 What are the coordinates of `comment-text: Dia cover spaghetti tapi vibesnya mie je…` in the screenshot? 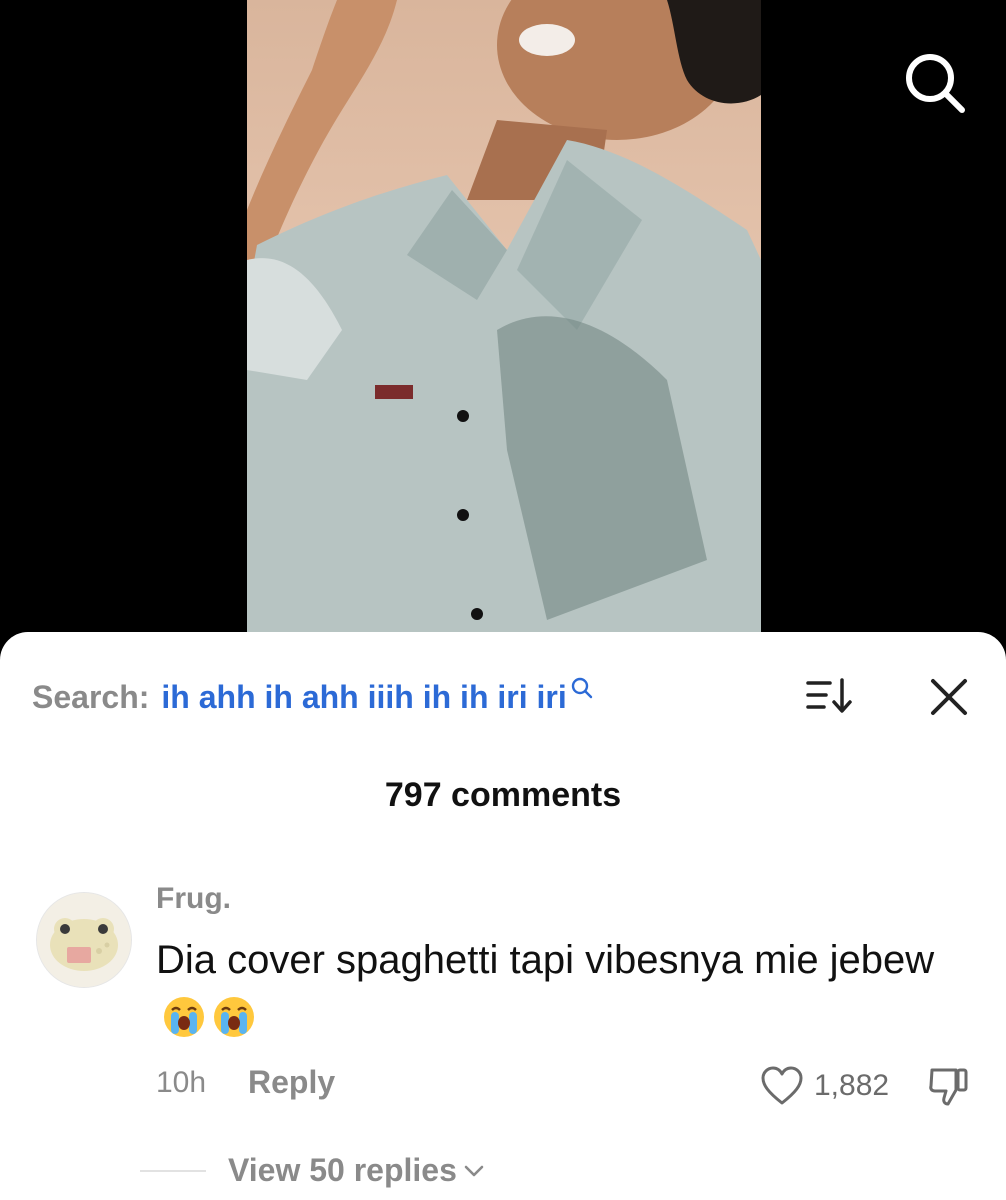 It's located at (545, 960).